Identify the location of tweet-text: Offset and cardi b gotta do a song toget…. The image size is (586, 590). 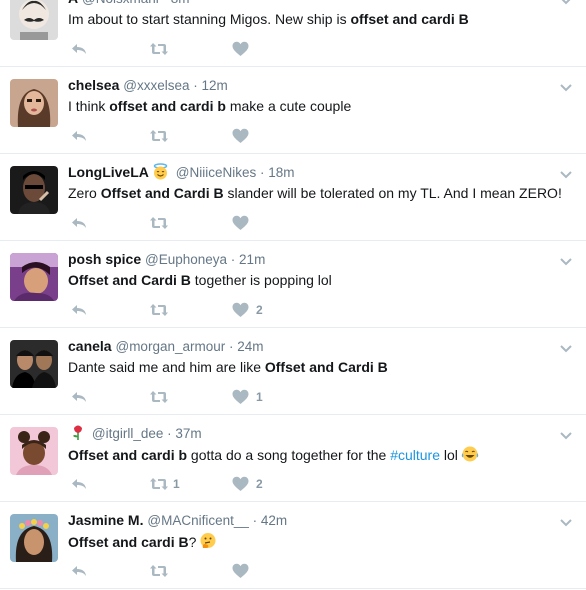
(323, 456).